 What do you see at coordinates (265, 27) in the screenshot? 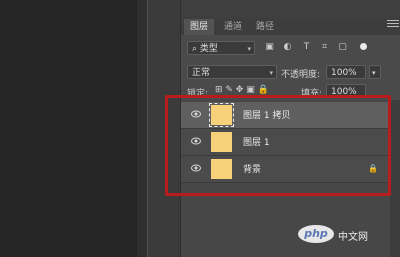
I see `tab-paths: 路径` at bounding box center [265, 27].